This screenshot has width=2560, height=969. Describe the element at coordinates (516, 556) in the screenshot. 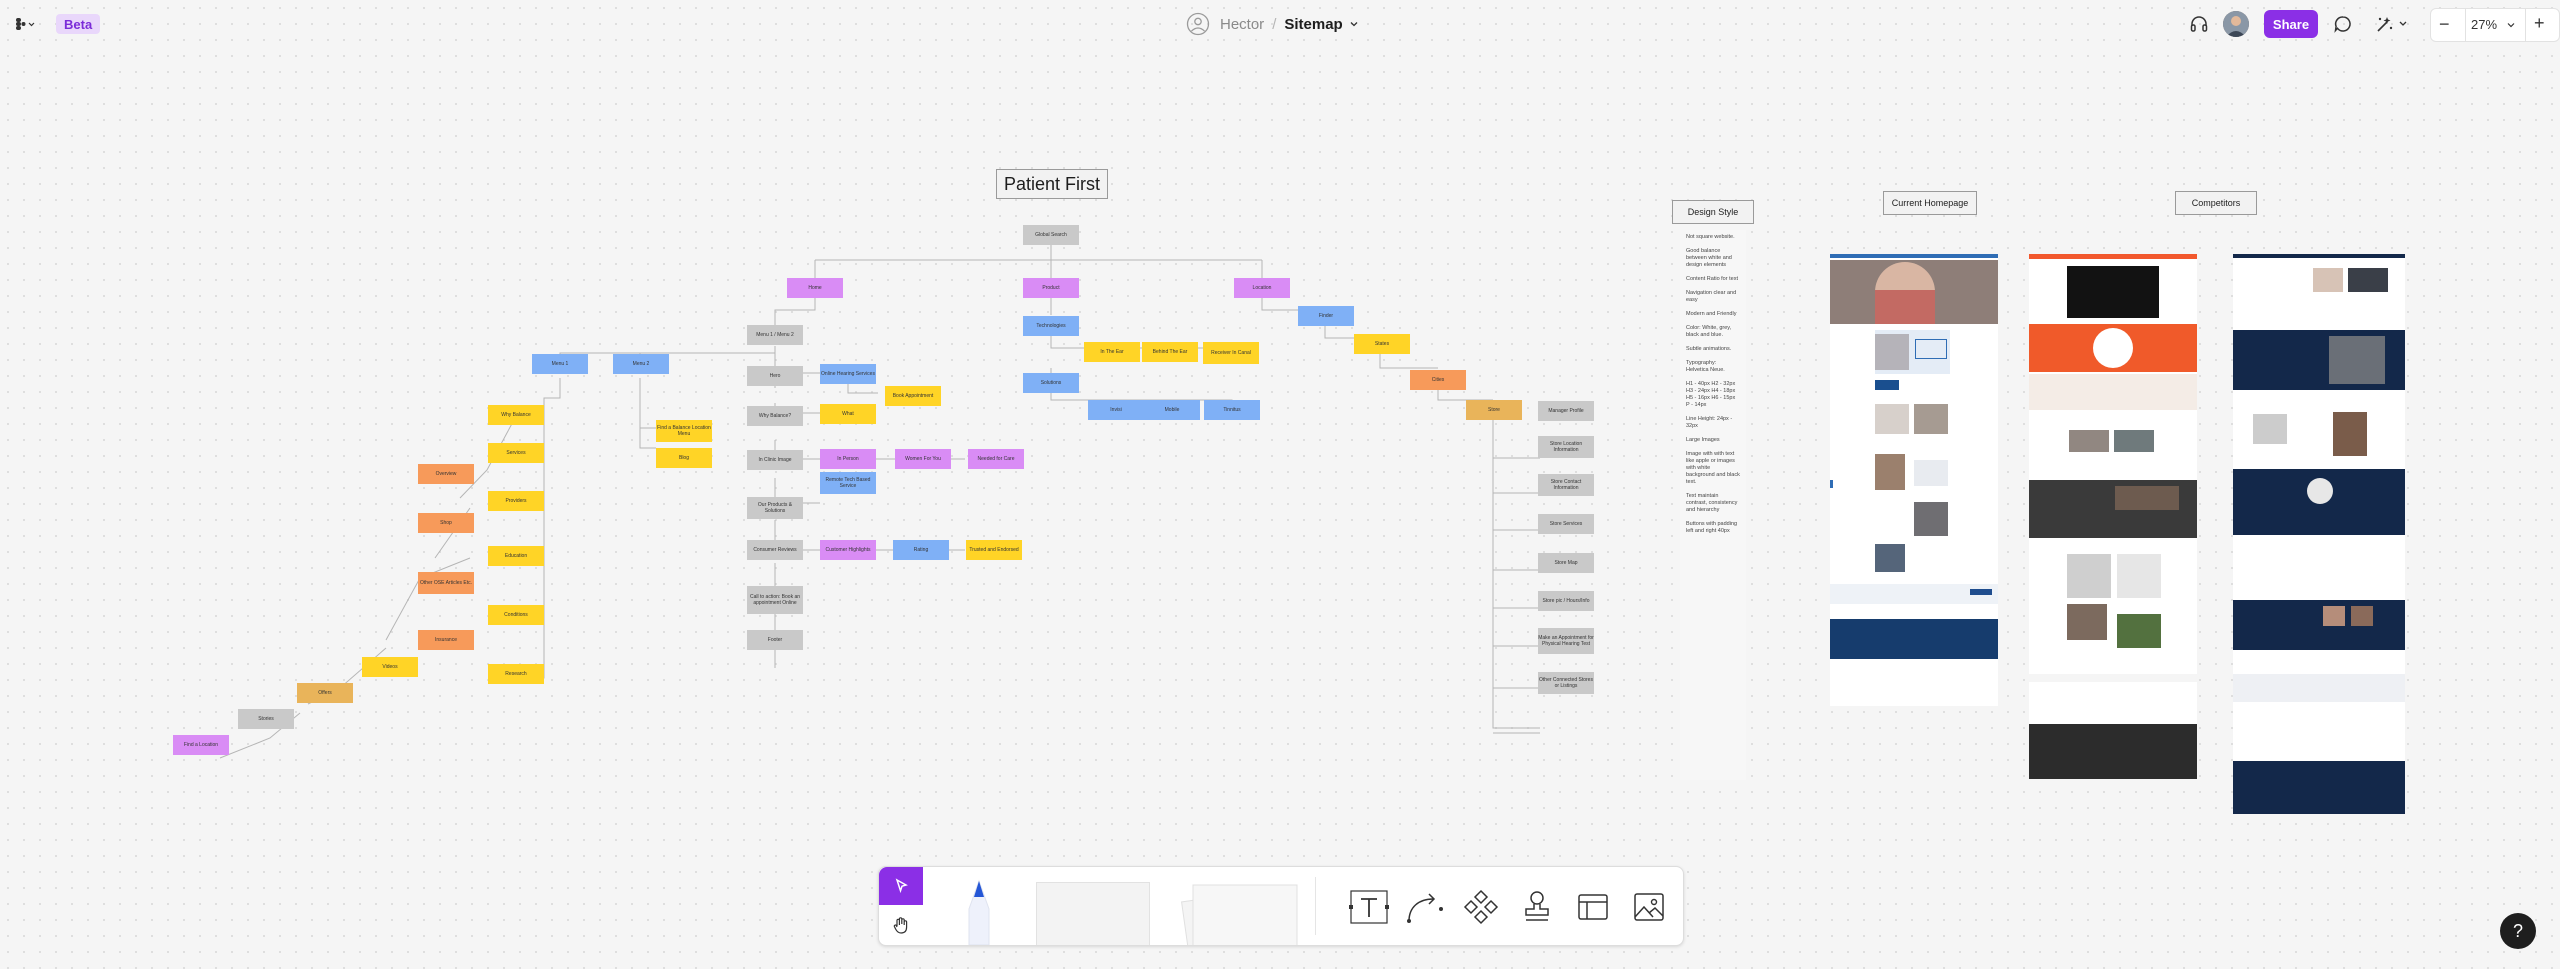

I see `sitemap-node: Education` at that location.